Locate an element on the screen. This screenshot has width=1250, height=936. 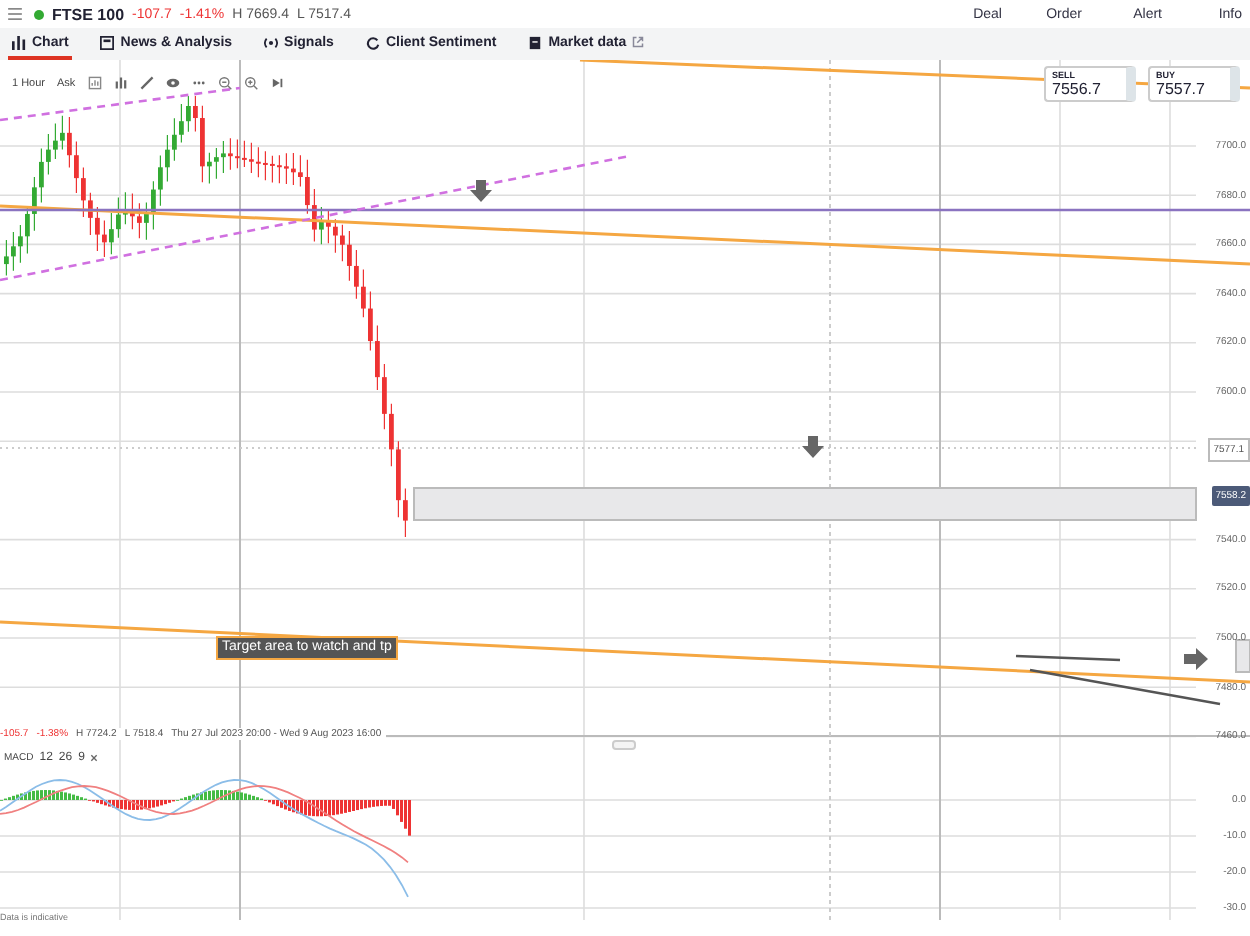
zoom-in-icon is located at coordinates (250, 83).